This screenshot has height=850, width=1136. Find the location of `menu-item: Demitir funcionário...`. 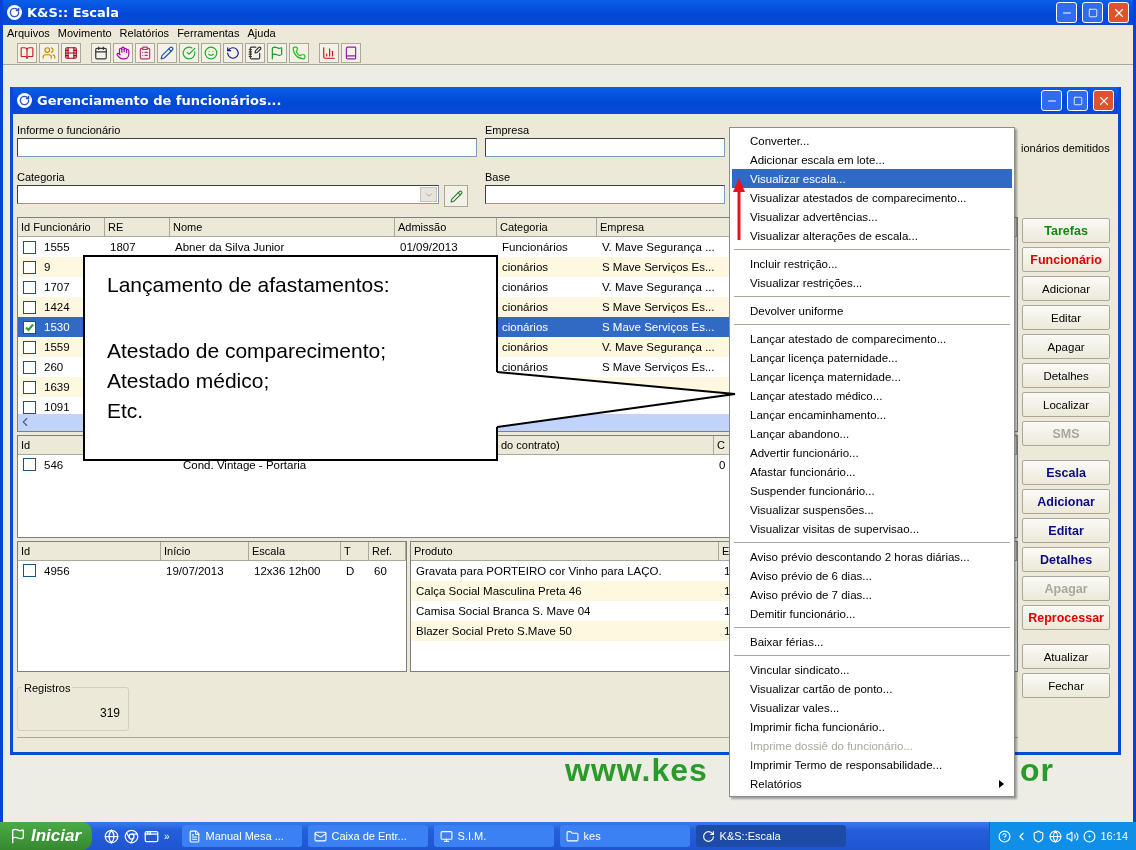

menu-item: Demitir funcionário... is located at coordinates (872, 613).